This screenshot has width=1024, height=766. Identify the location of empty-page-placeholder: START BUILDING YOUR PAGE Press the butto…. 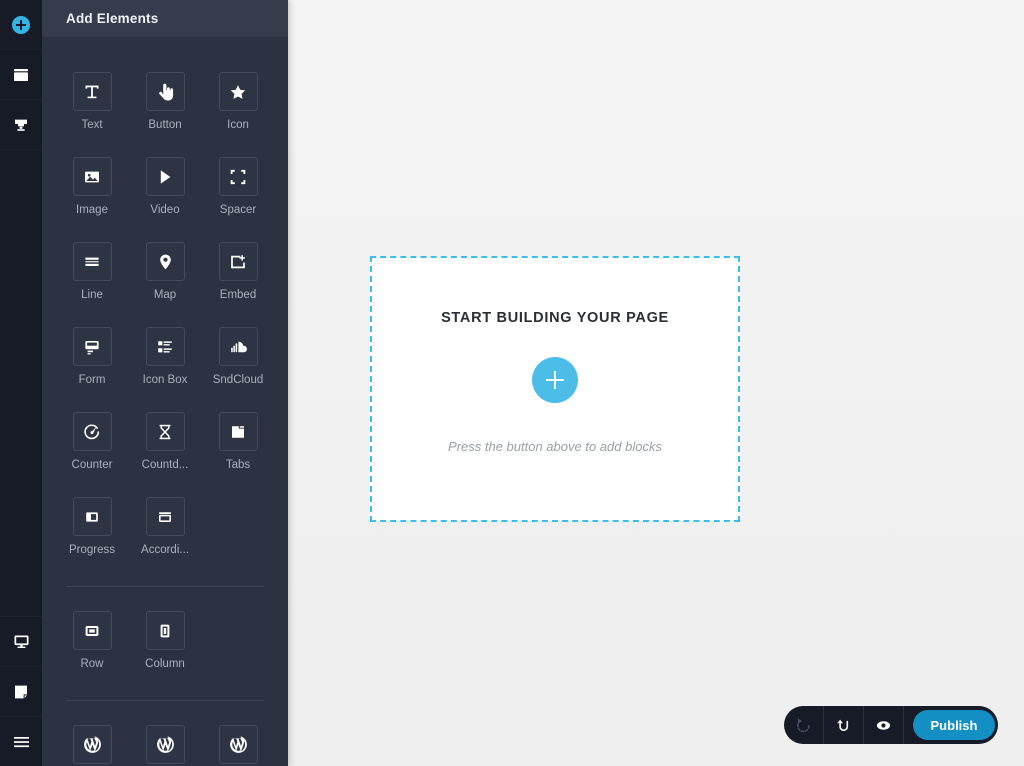
(555, 389).